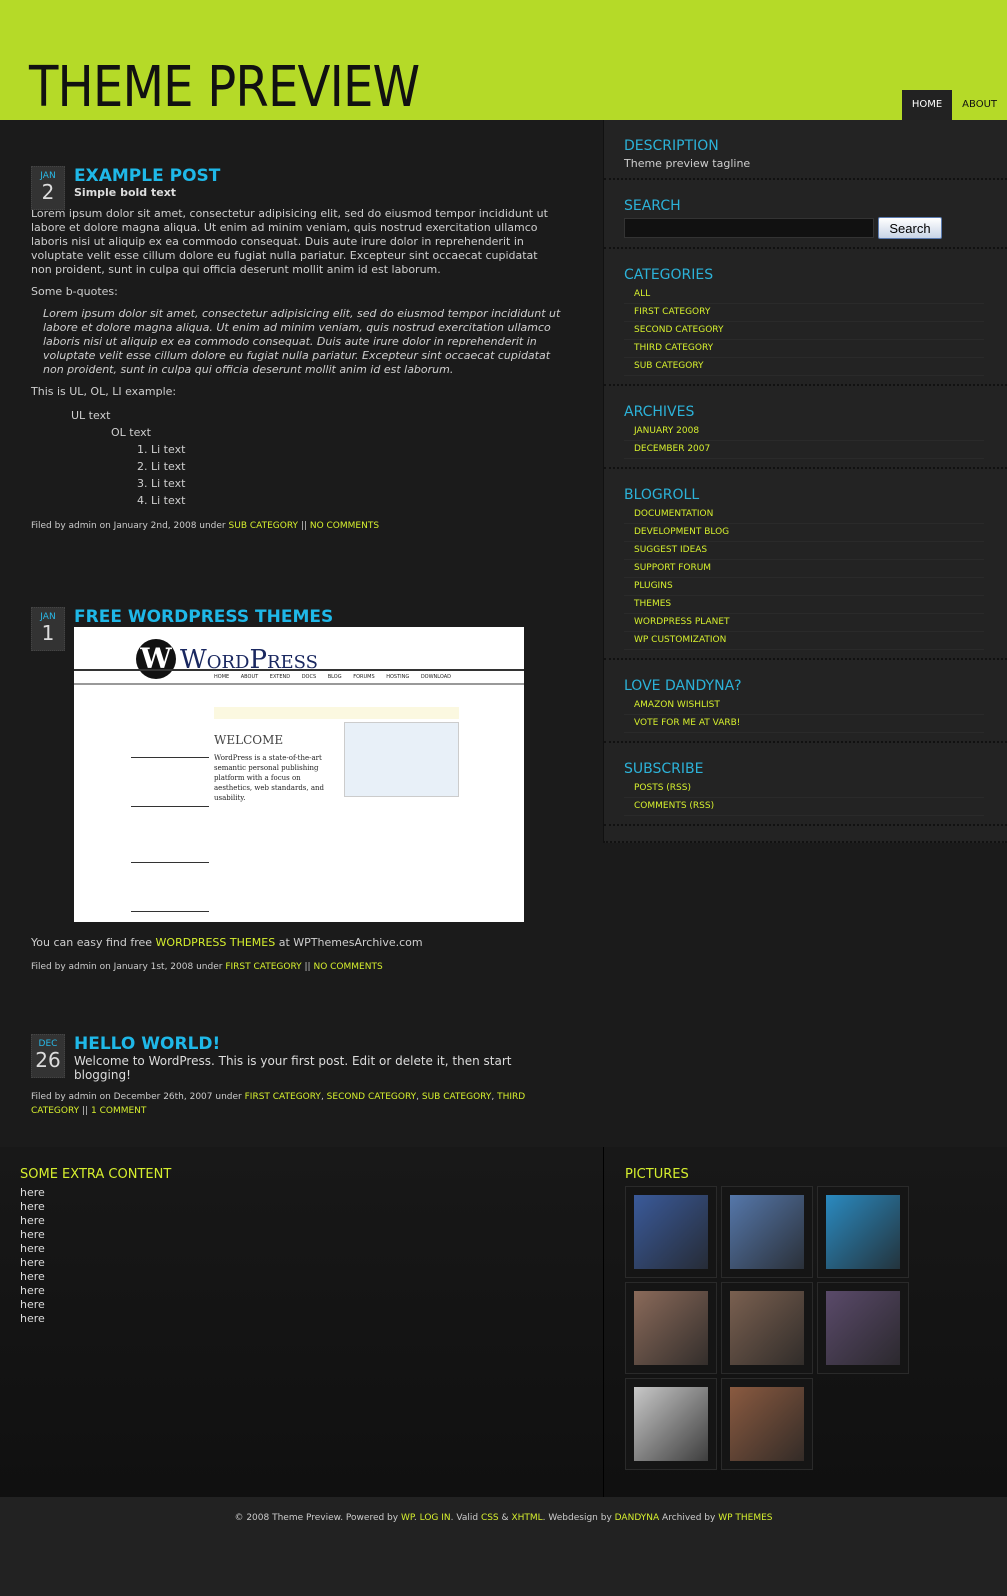 This screenshot has width=1007, height=1596. I want to click on nav-about: ABOUT, so click(979, 105).